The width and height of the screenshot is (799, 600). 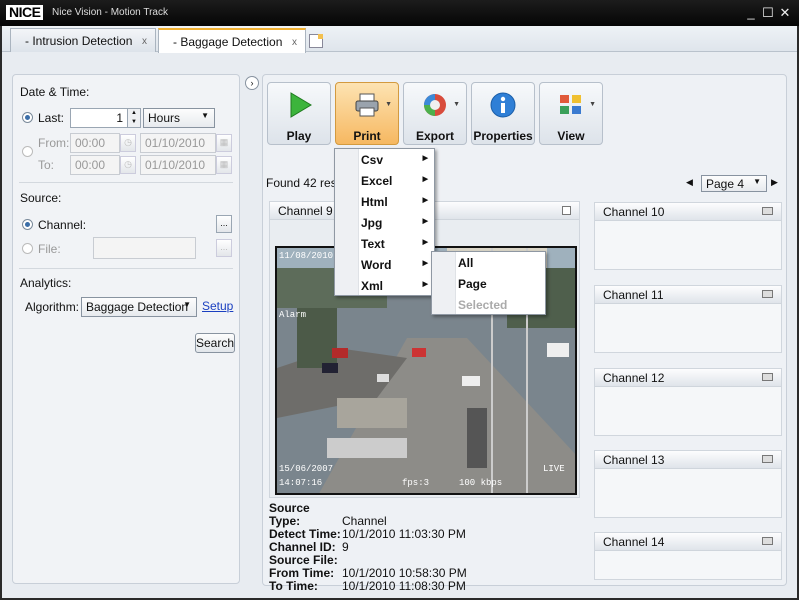 I want to click on file-label: File:, so click(x=49, y=249).